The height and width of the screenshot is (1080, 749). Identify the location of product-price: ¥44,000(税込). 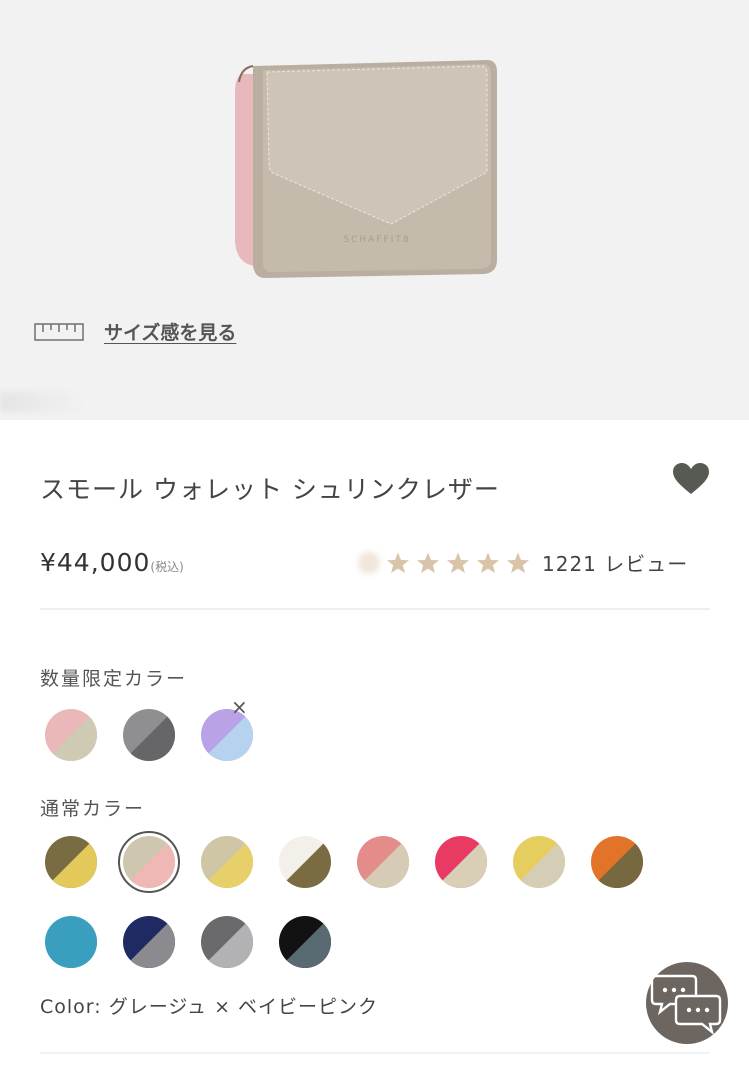
(112, 562).